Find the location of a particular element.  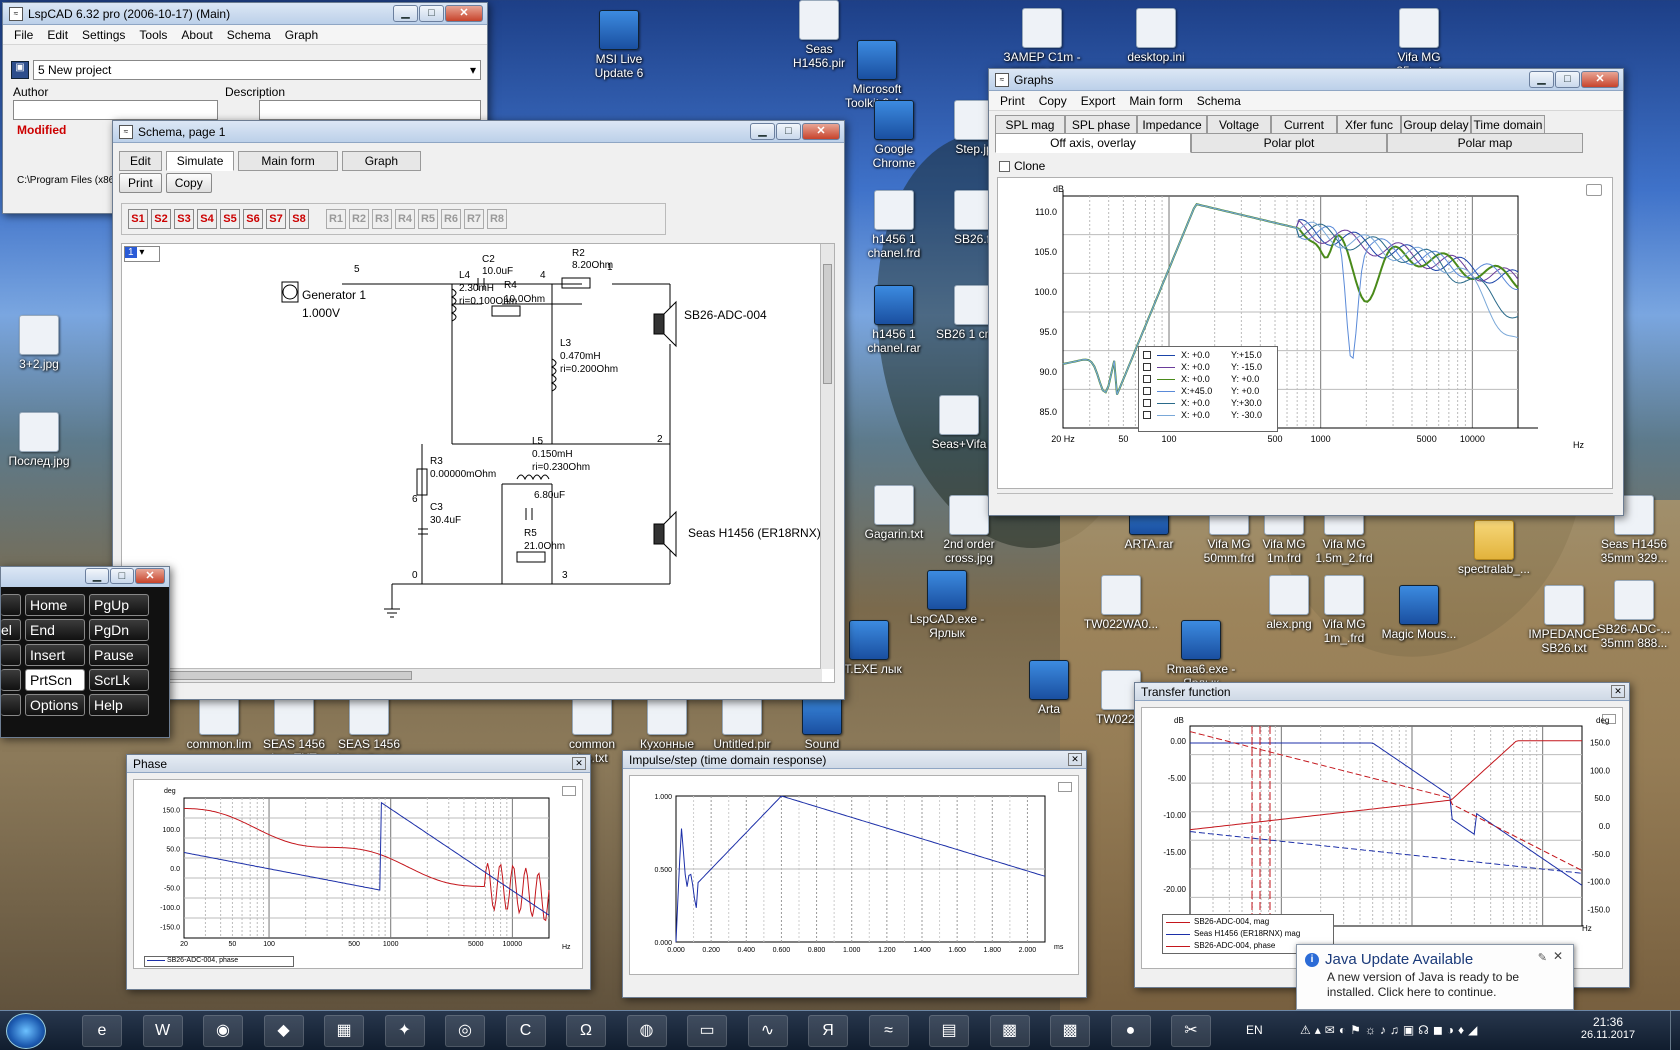

clone-checkbox is located at coordinates (1004, 166).